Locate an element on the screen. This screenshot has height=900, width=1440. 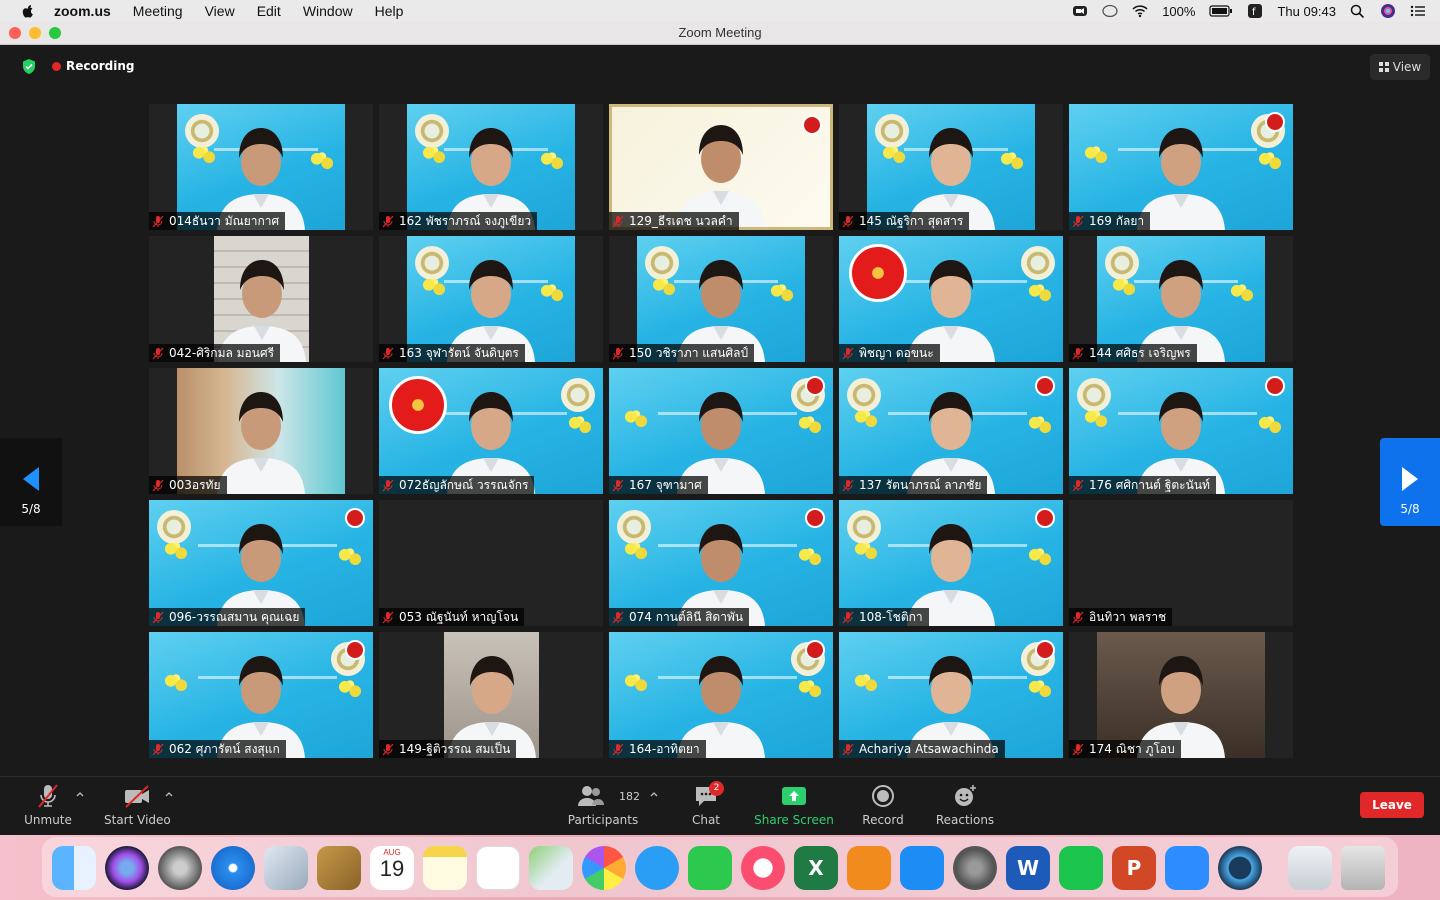
view-button: View is located at coordinates (1400, 67).